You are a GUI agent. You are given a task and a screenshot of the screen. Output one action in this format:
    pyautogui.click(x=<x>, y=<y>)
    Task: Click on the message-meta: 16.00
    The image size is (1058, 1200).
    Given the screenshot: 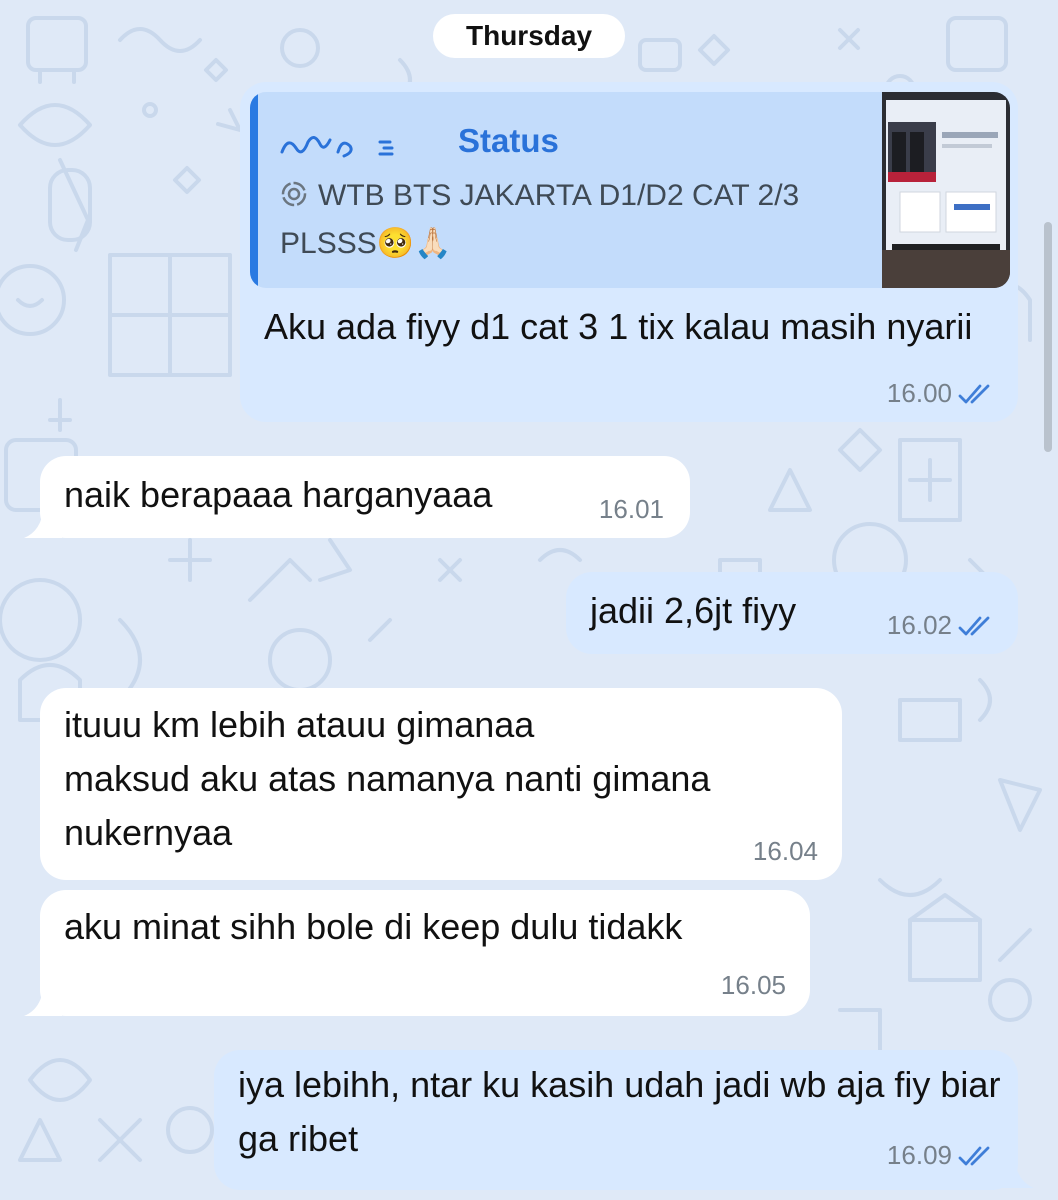 What is the action you would take?
    pyautogui.click(x=940, y=393)
    